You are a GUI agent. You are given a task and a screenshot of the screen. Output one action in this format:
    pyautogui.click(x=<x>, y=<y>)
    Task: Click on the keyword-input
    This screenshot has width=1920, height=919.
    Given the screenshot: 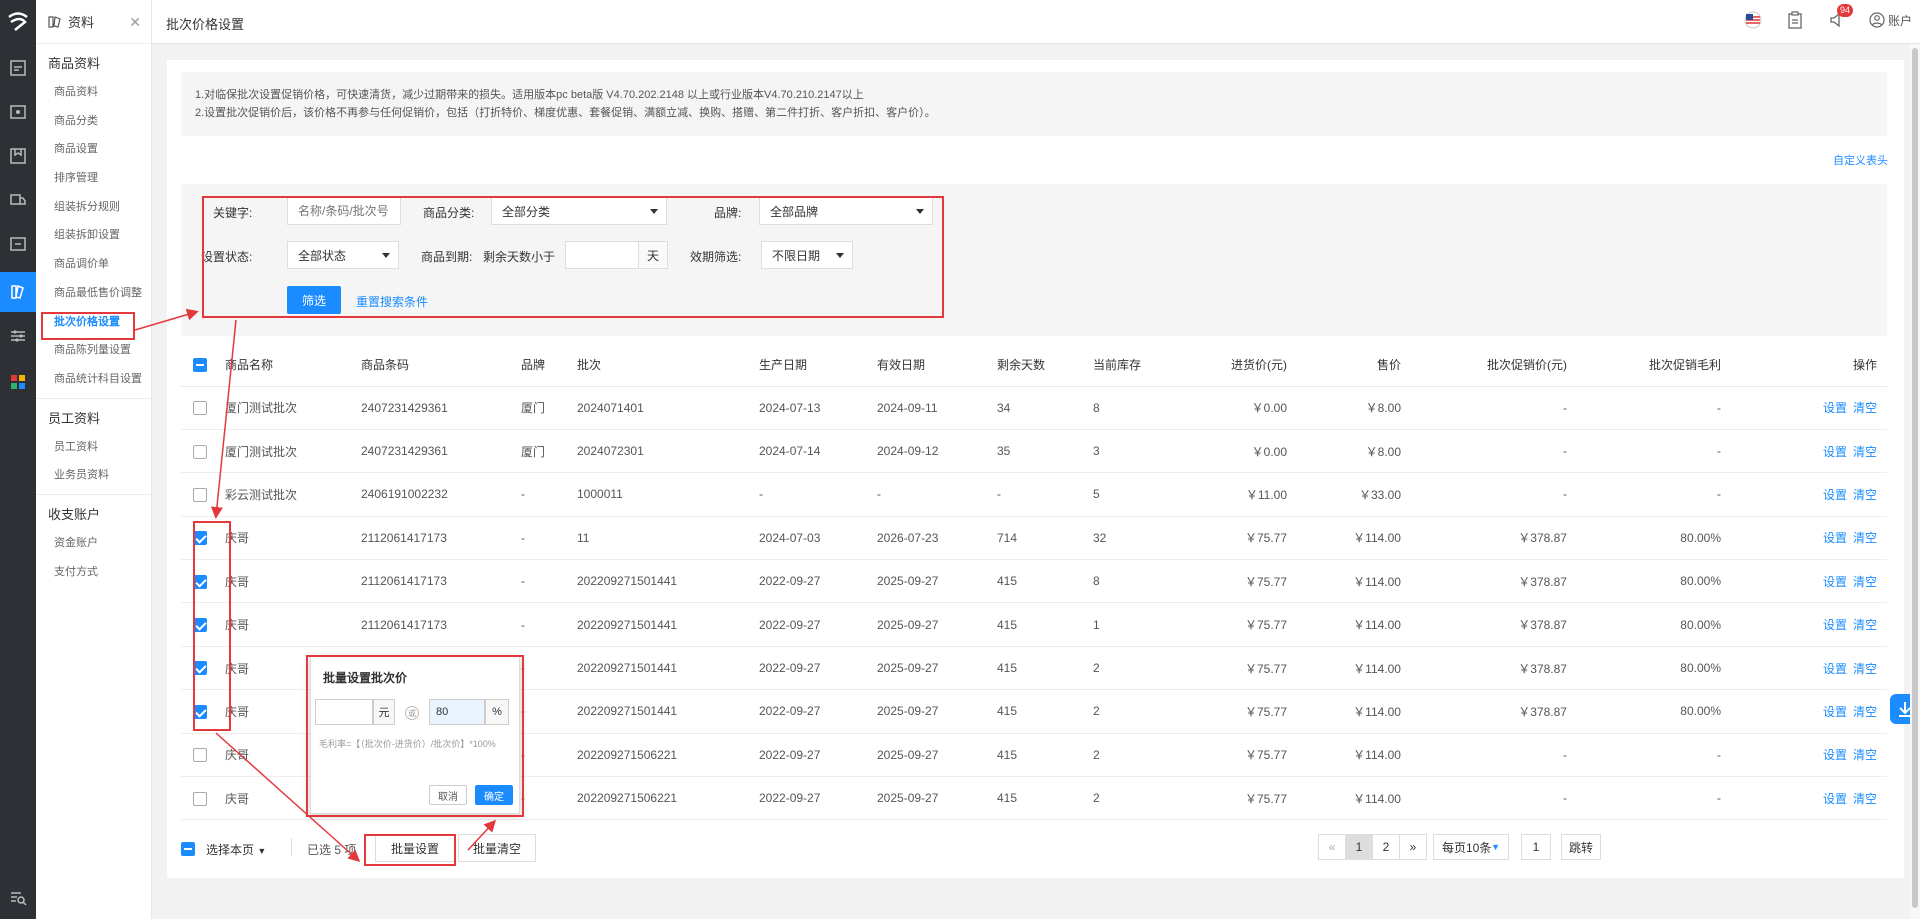 What is the action you would take?
    pyautogui.click(x=344, y=211)
    